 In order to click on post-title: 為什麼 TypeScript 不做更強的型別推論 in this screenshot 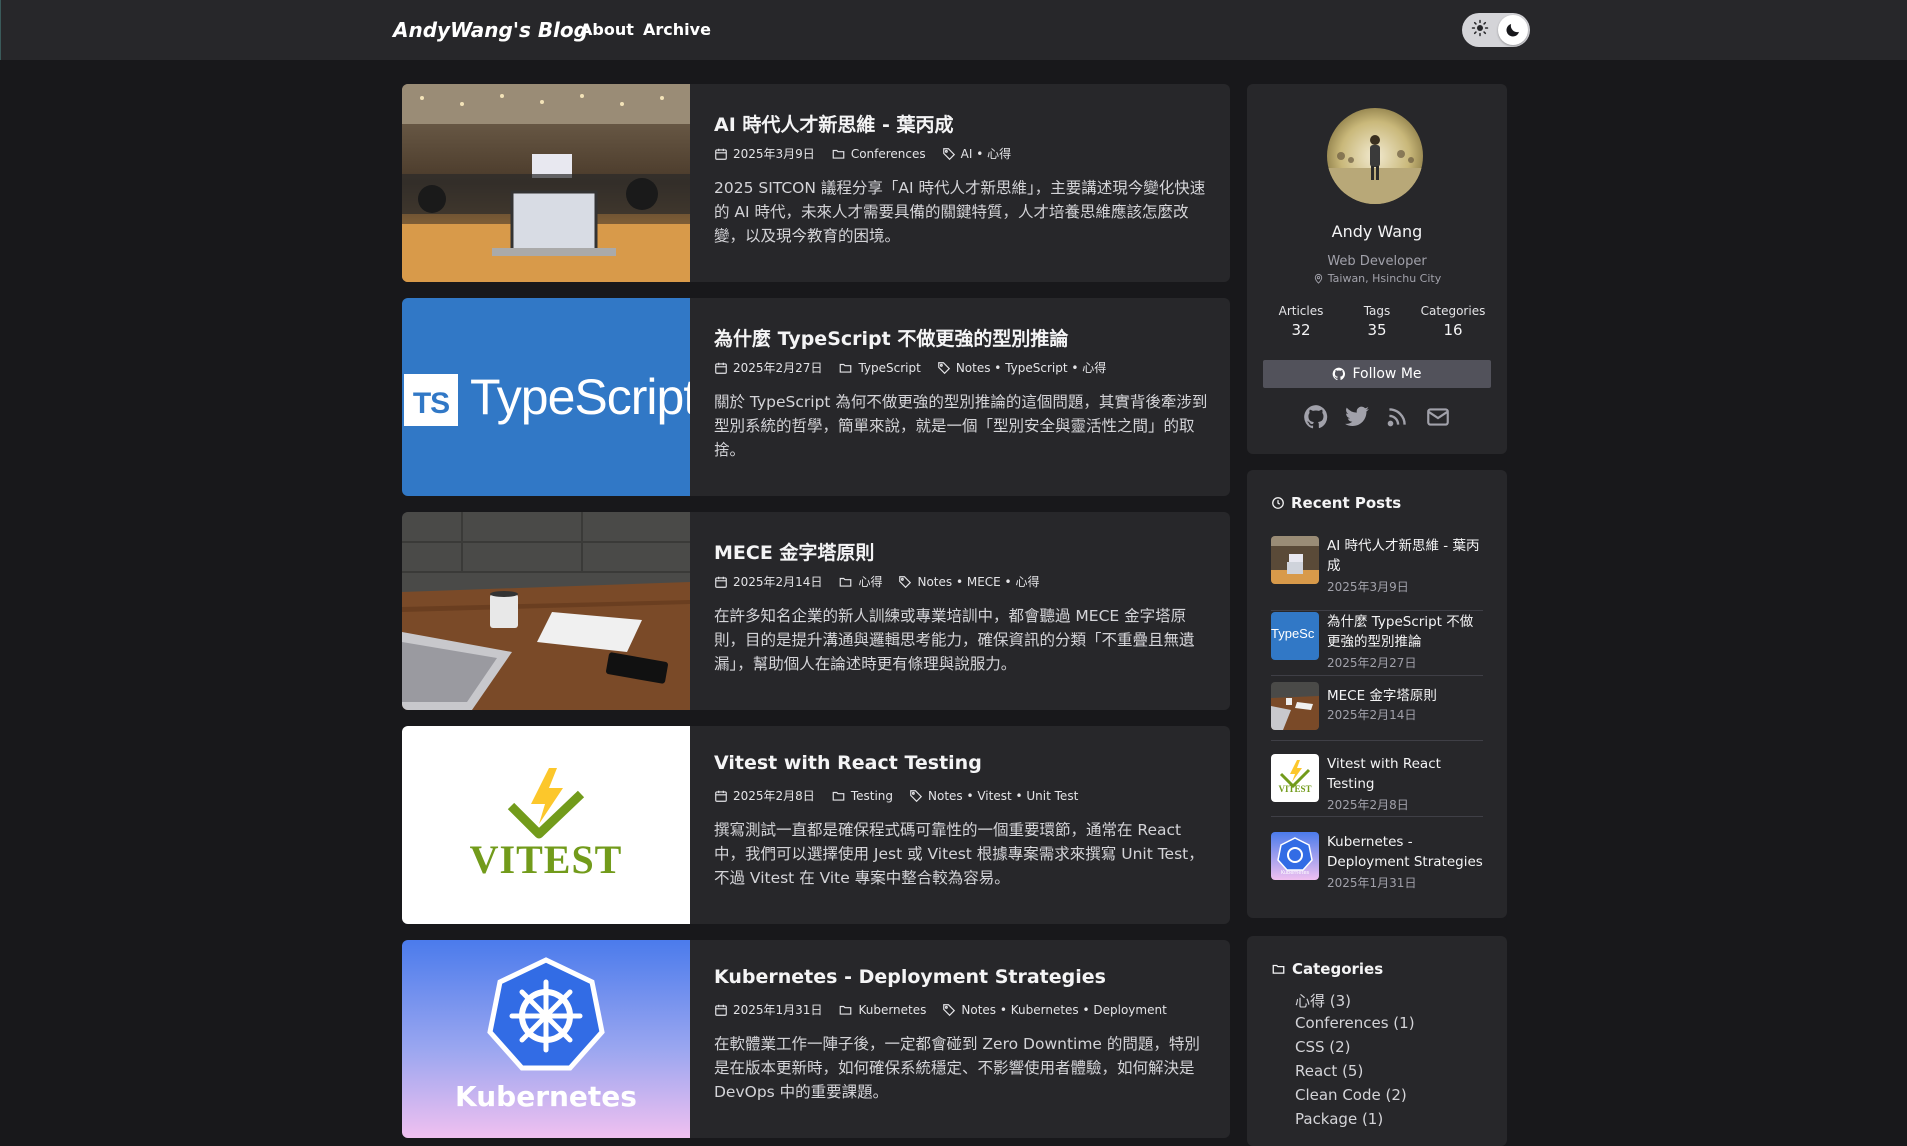, I will do `click(891, 337)`.